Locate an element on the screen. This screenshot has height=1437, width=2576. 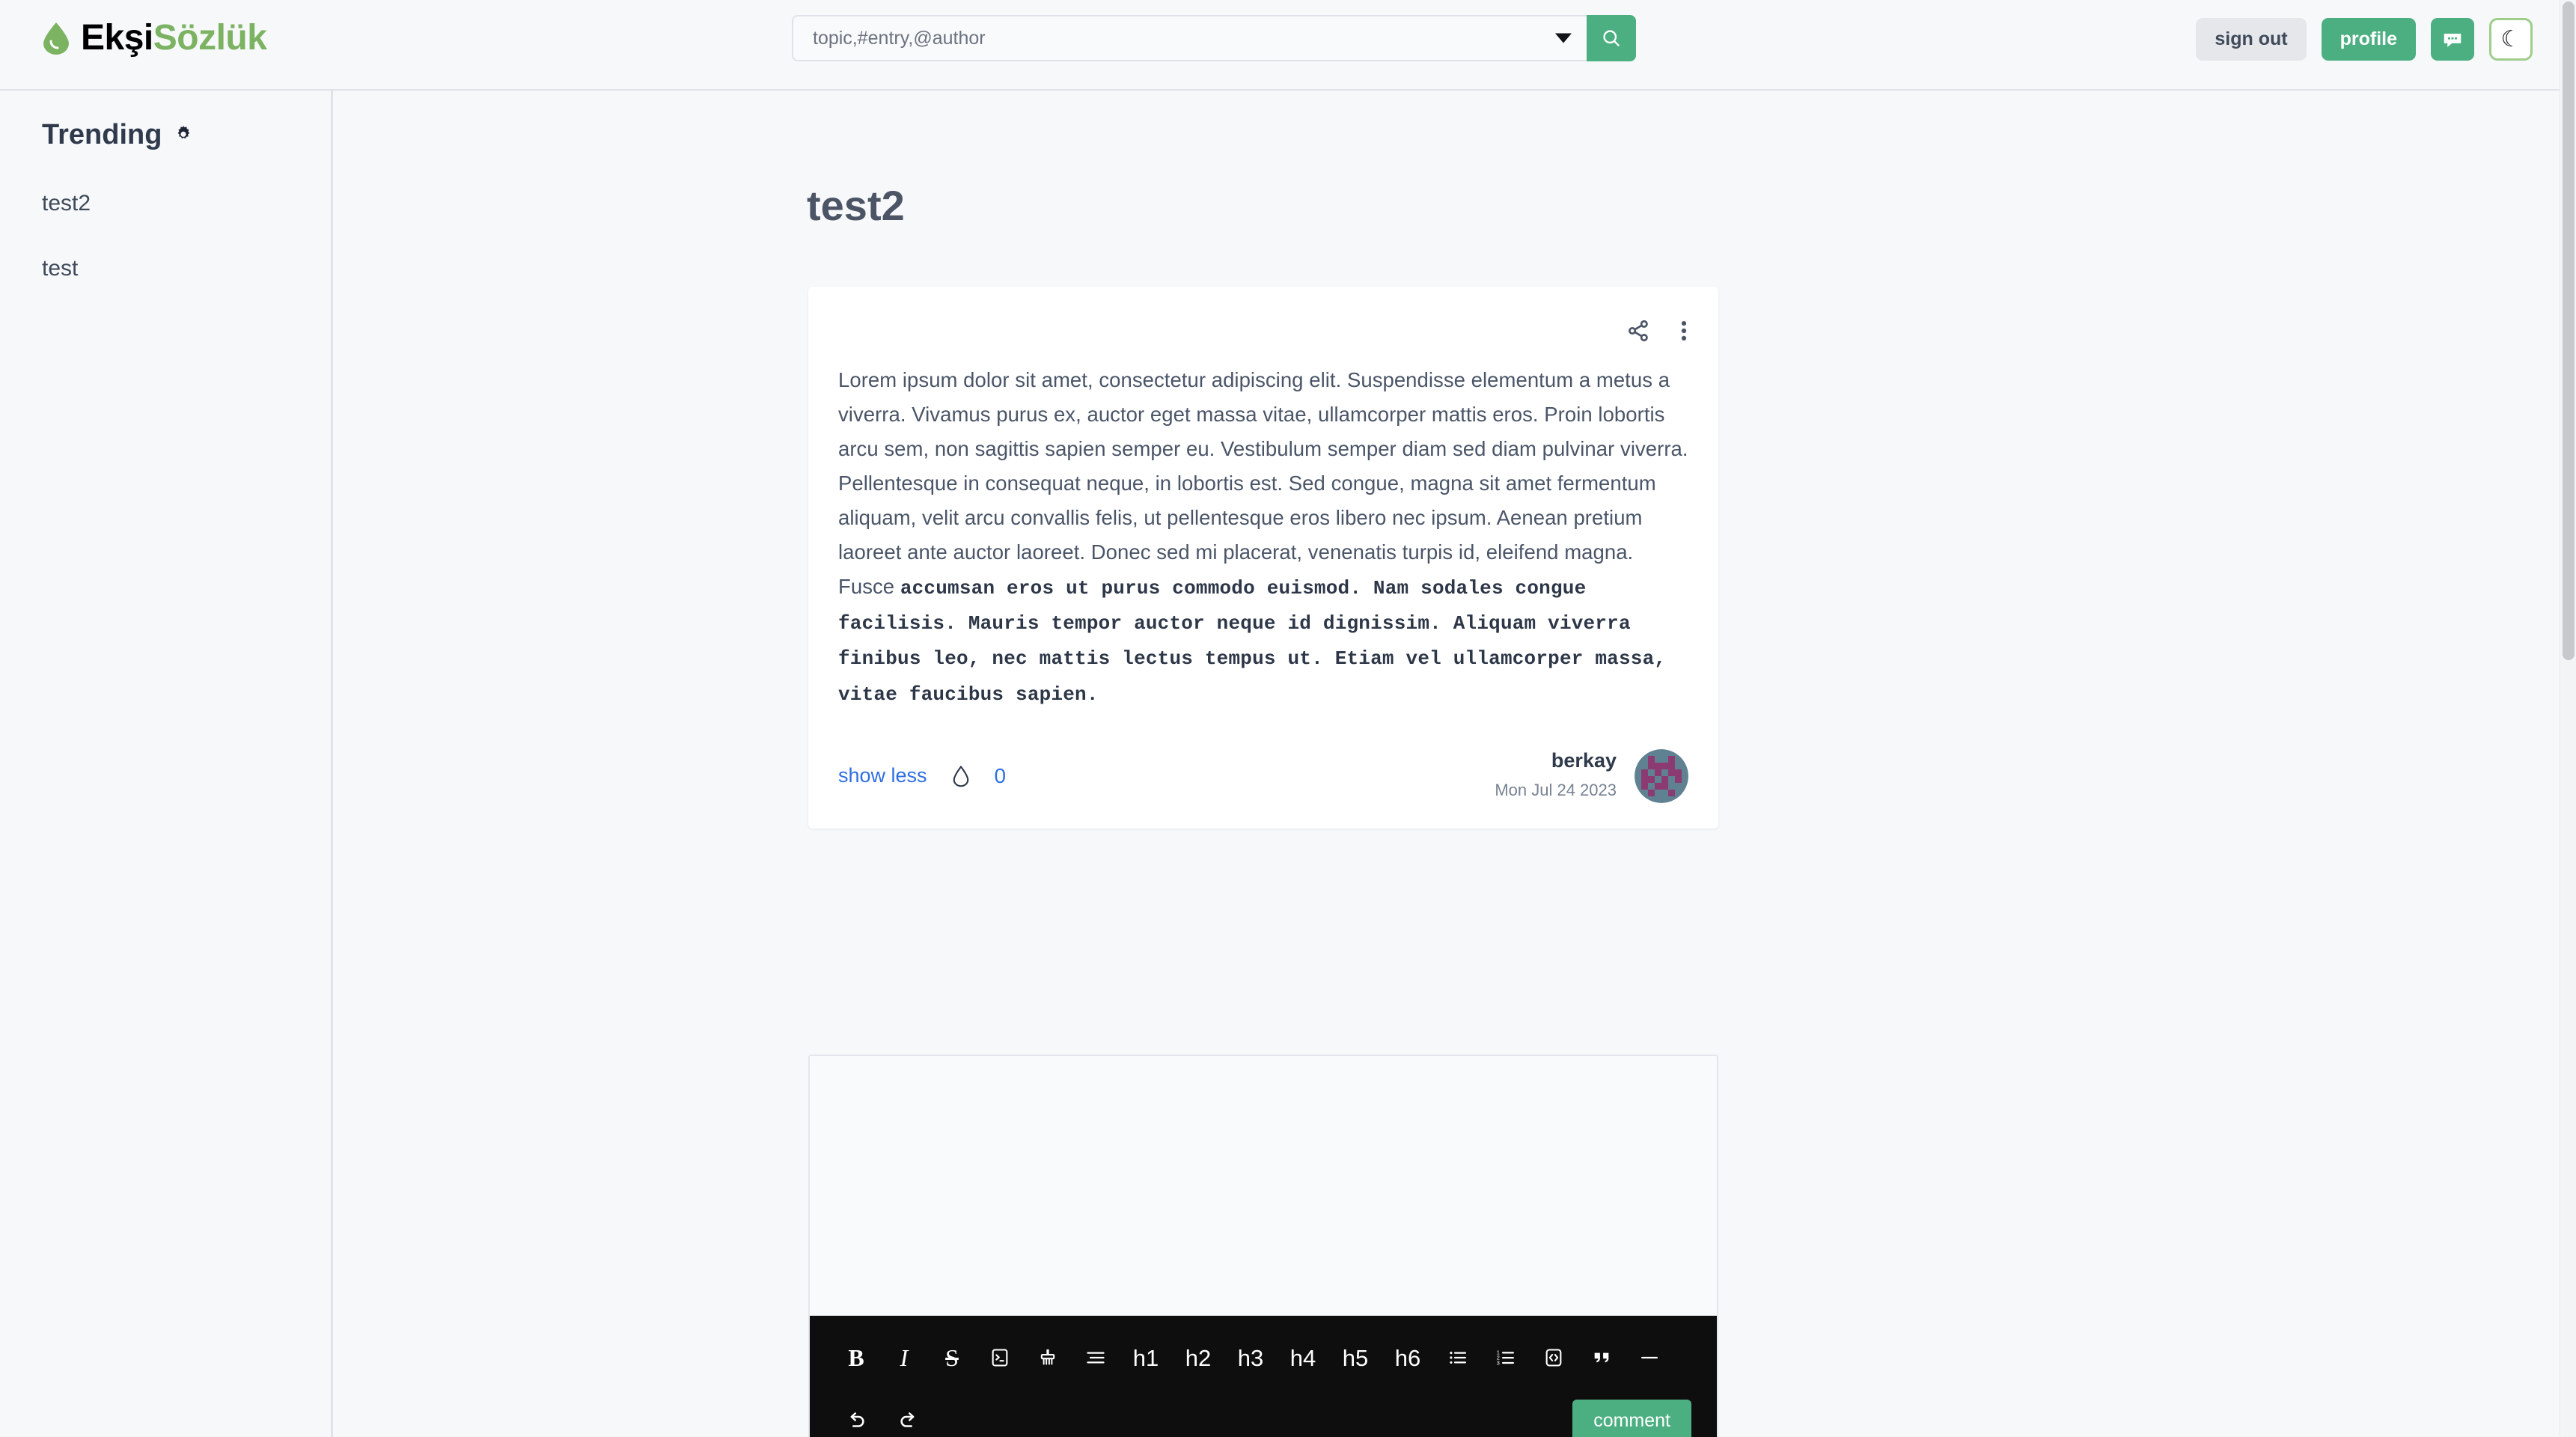
sidebar-item-test: test is located at coordinates (186, 268).